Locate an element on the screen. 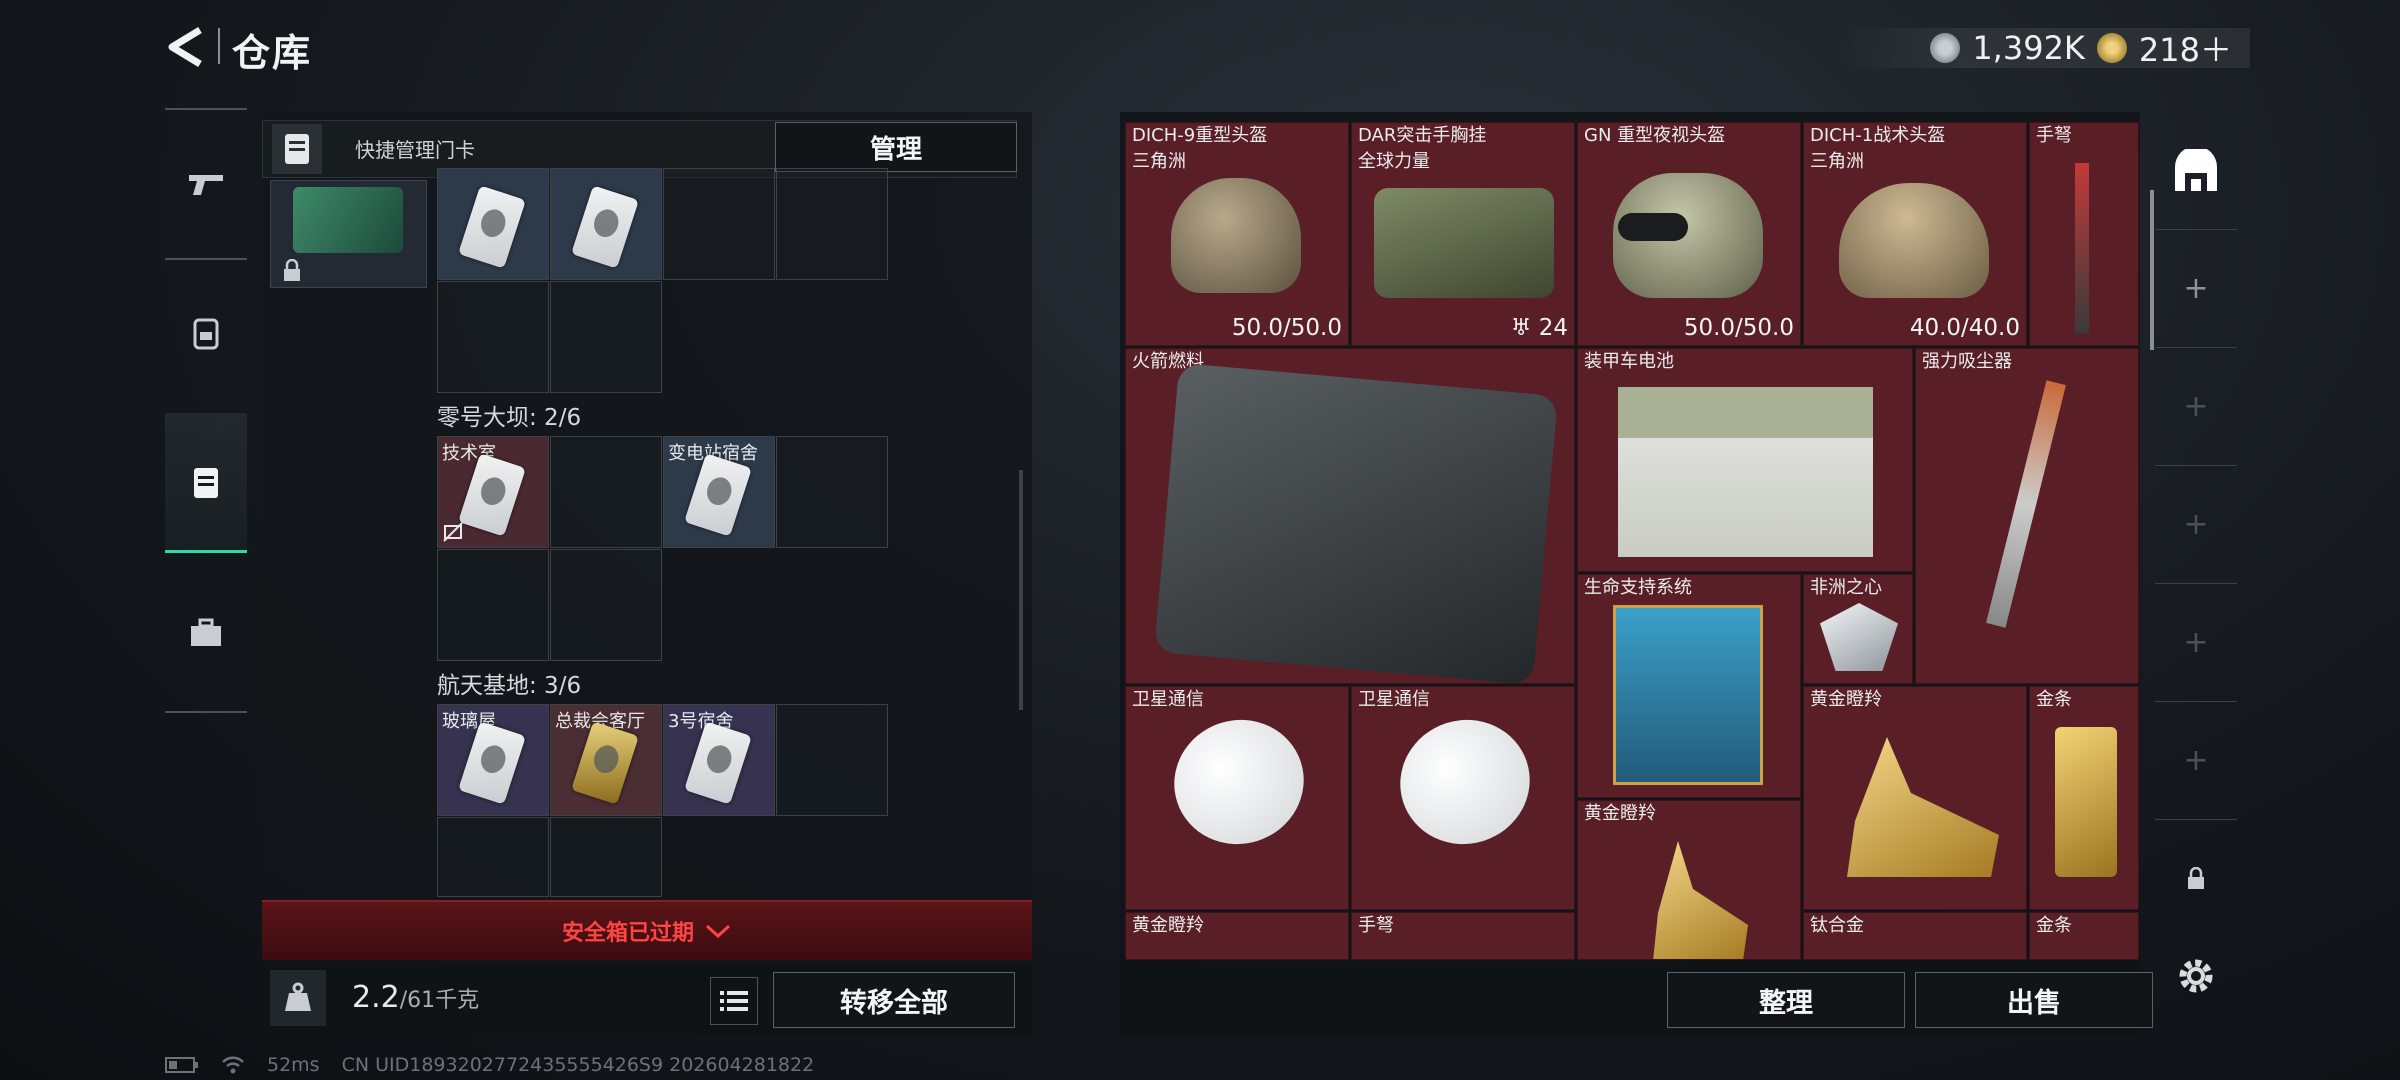 This screenshot has height=1080, width=2400. keycard-slot: 3号宿舍 is located at coordinates (719, 760).